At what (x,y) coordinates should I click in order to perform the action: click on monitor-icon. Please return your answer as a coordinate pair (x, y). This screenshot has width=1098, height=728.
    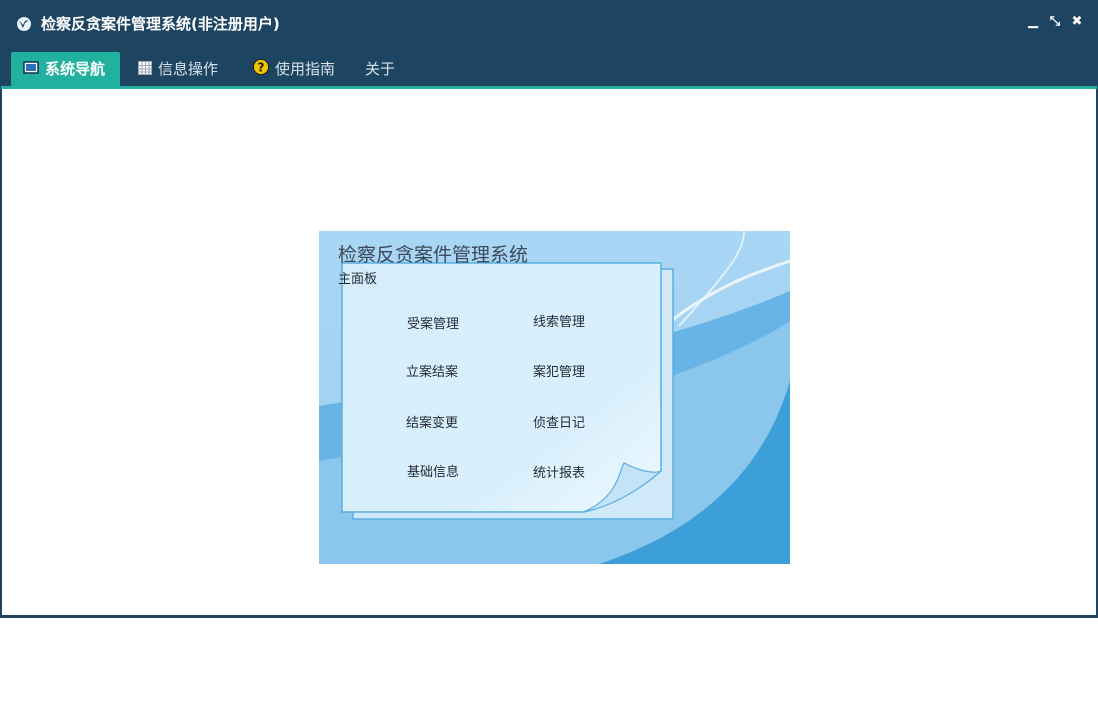
    Looking at the image, I should click on (31, 70).